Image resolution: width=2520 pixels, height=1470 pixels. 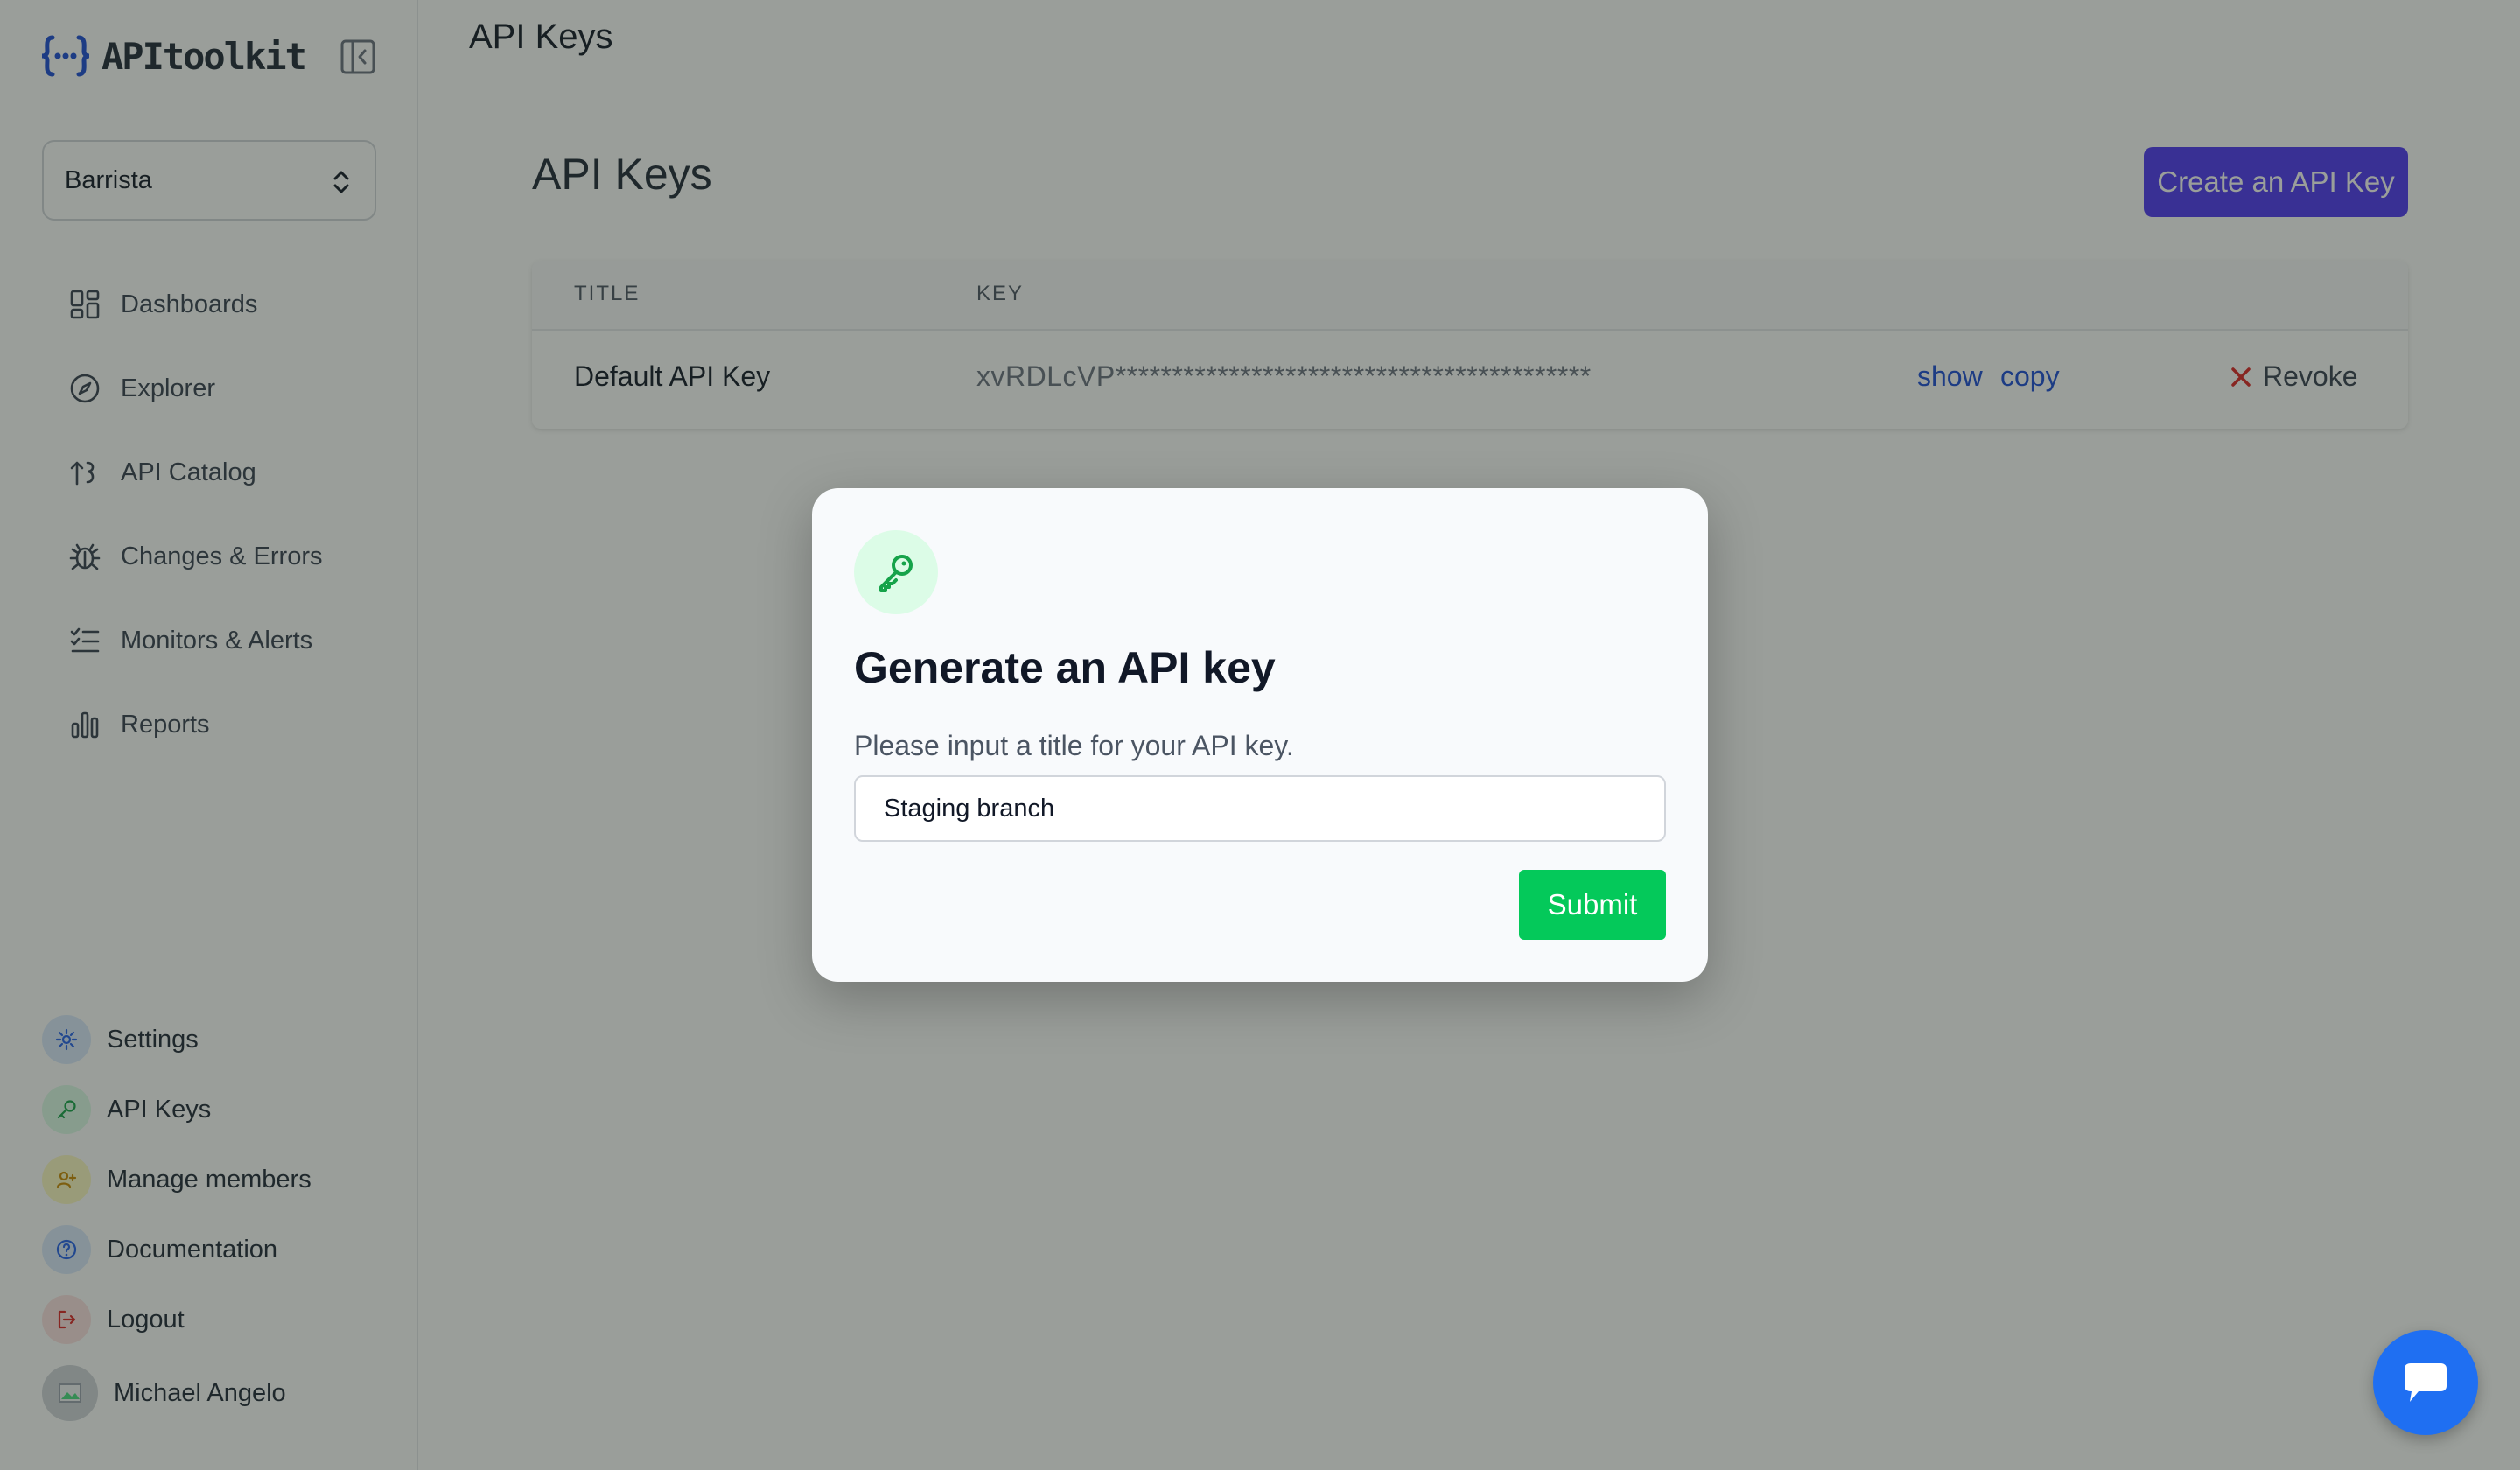 I want to click on modal-description: Please input a title for your API key., so click(x=1074, y=745).